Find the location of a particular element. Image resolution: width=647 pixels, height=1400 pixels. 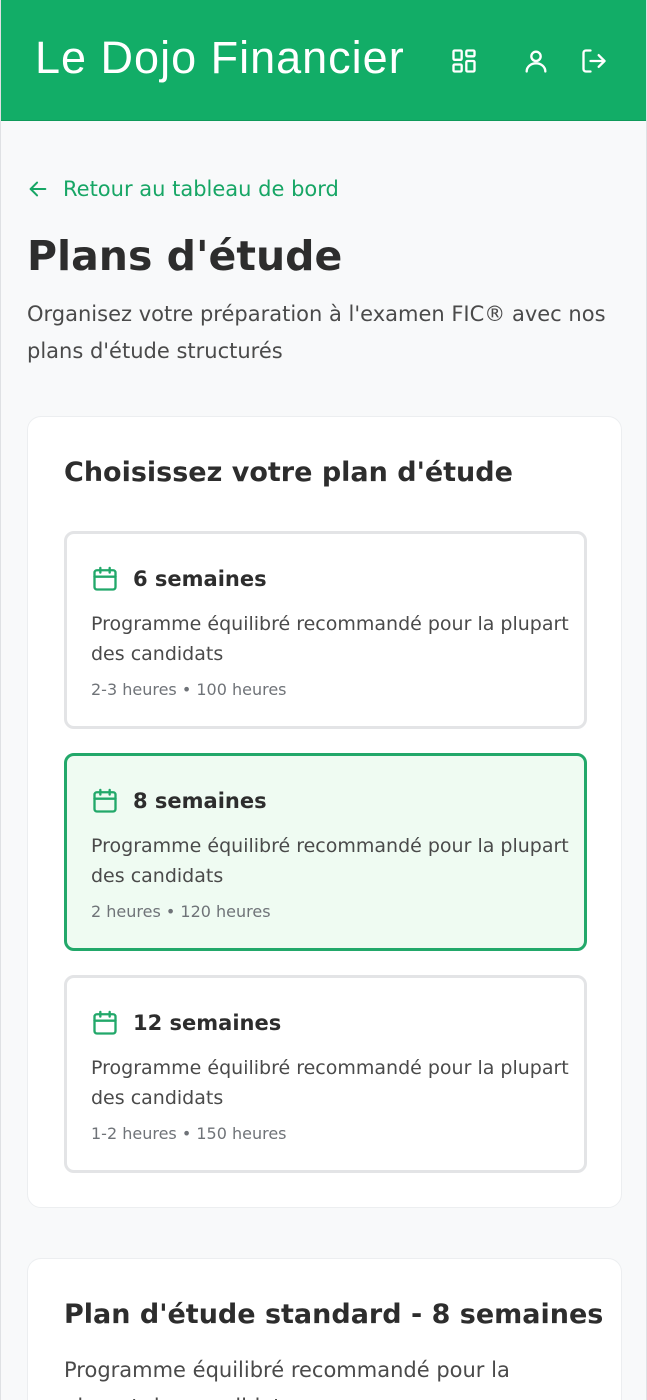

plan-meta: 2 heures • 120 heures is located at coordinates (181, 911).